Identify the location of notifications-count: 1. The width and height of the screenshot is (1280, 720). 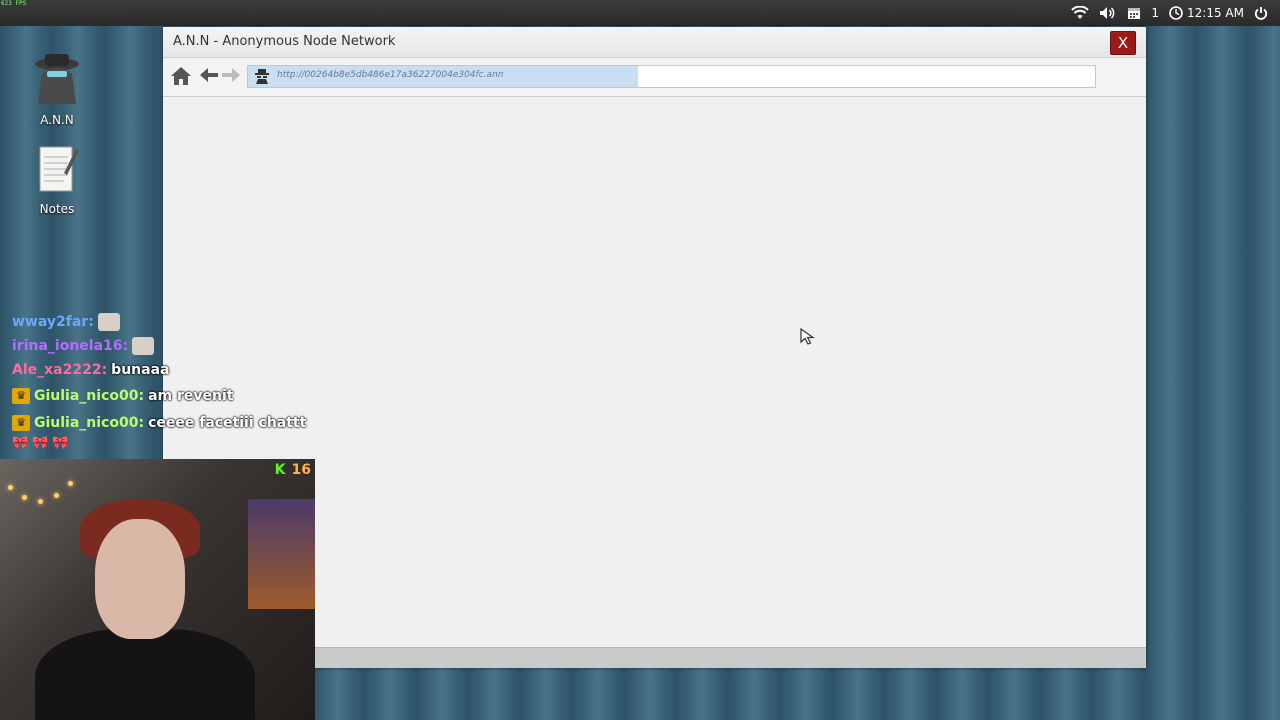
(1155, 13).